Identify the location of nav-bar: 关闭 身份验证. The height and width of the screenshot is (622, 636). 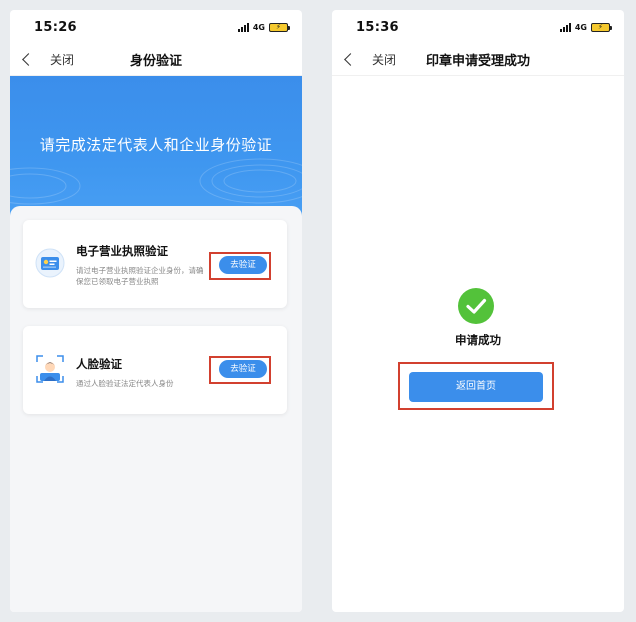
(156, 60).